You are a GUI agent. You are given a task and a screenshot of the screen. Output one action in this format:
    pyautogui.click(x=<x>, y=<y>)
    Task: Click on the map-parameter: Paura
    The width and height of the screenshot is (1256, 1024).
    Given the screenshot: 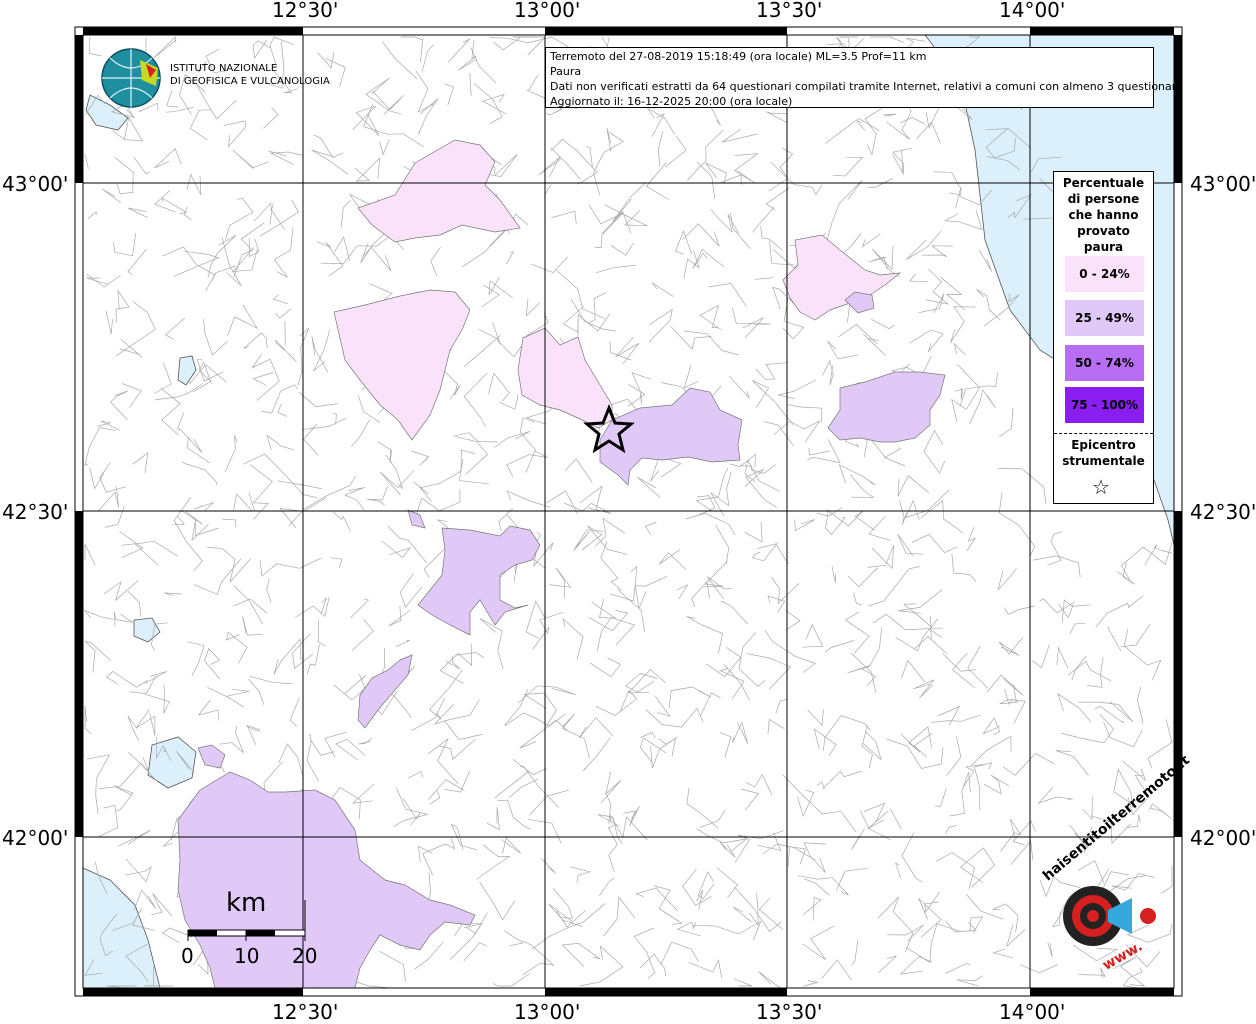 What is the action you would take?
    pyautogui.click(x=566, y=71)
    